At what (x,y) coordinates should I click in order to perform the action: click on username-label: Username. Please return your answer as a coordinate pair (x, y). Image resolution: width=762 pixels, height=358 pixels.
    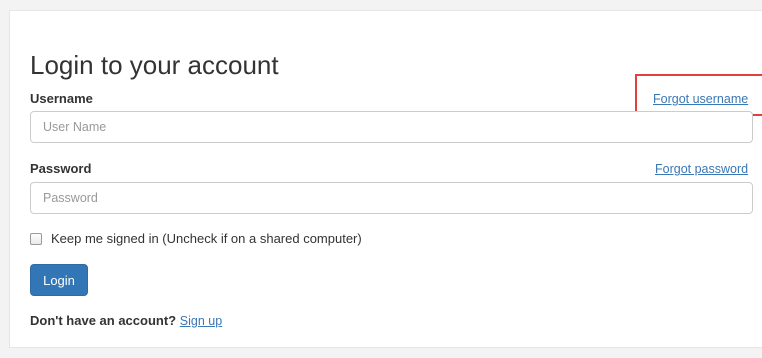
    Looking at the image, I should click on (61, 98).